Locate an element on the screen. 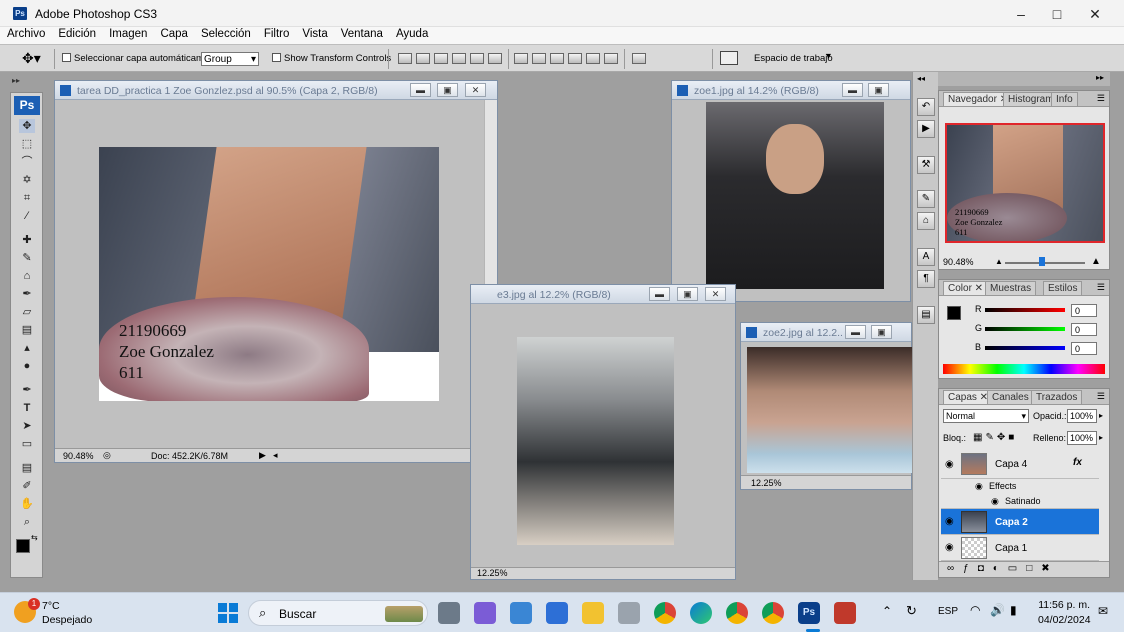  zoom-out-icon: ▲ is located at coordinates (999, 261).